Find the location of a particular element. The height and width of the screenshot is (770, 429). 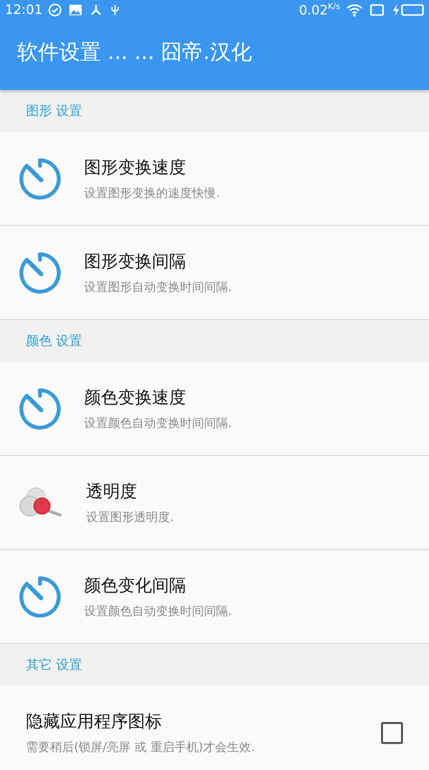

settings-item: 颜色变换速度 设置颜色自动变换时间间隔. is located at coordinates (214, 409).